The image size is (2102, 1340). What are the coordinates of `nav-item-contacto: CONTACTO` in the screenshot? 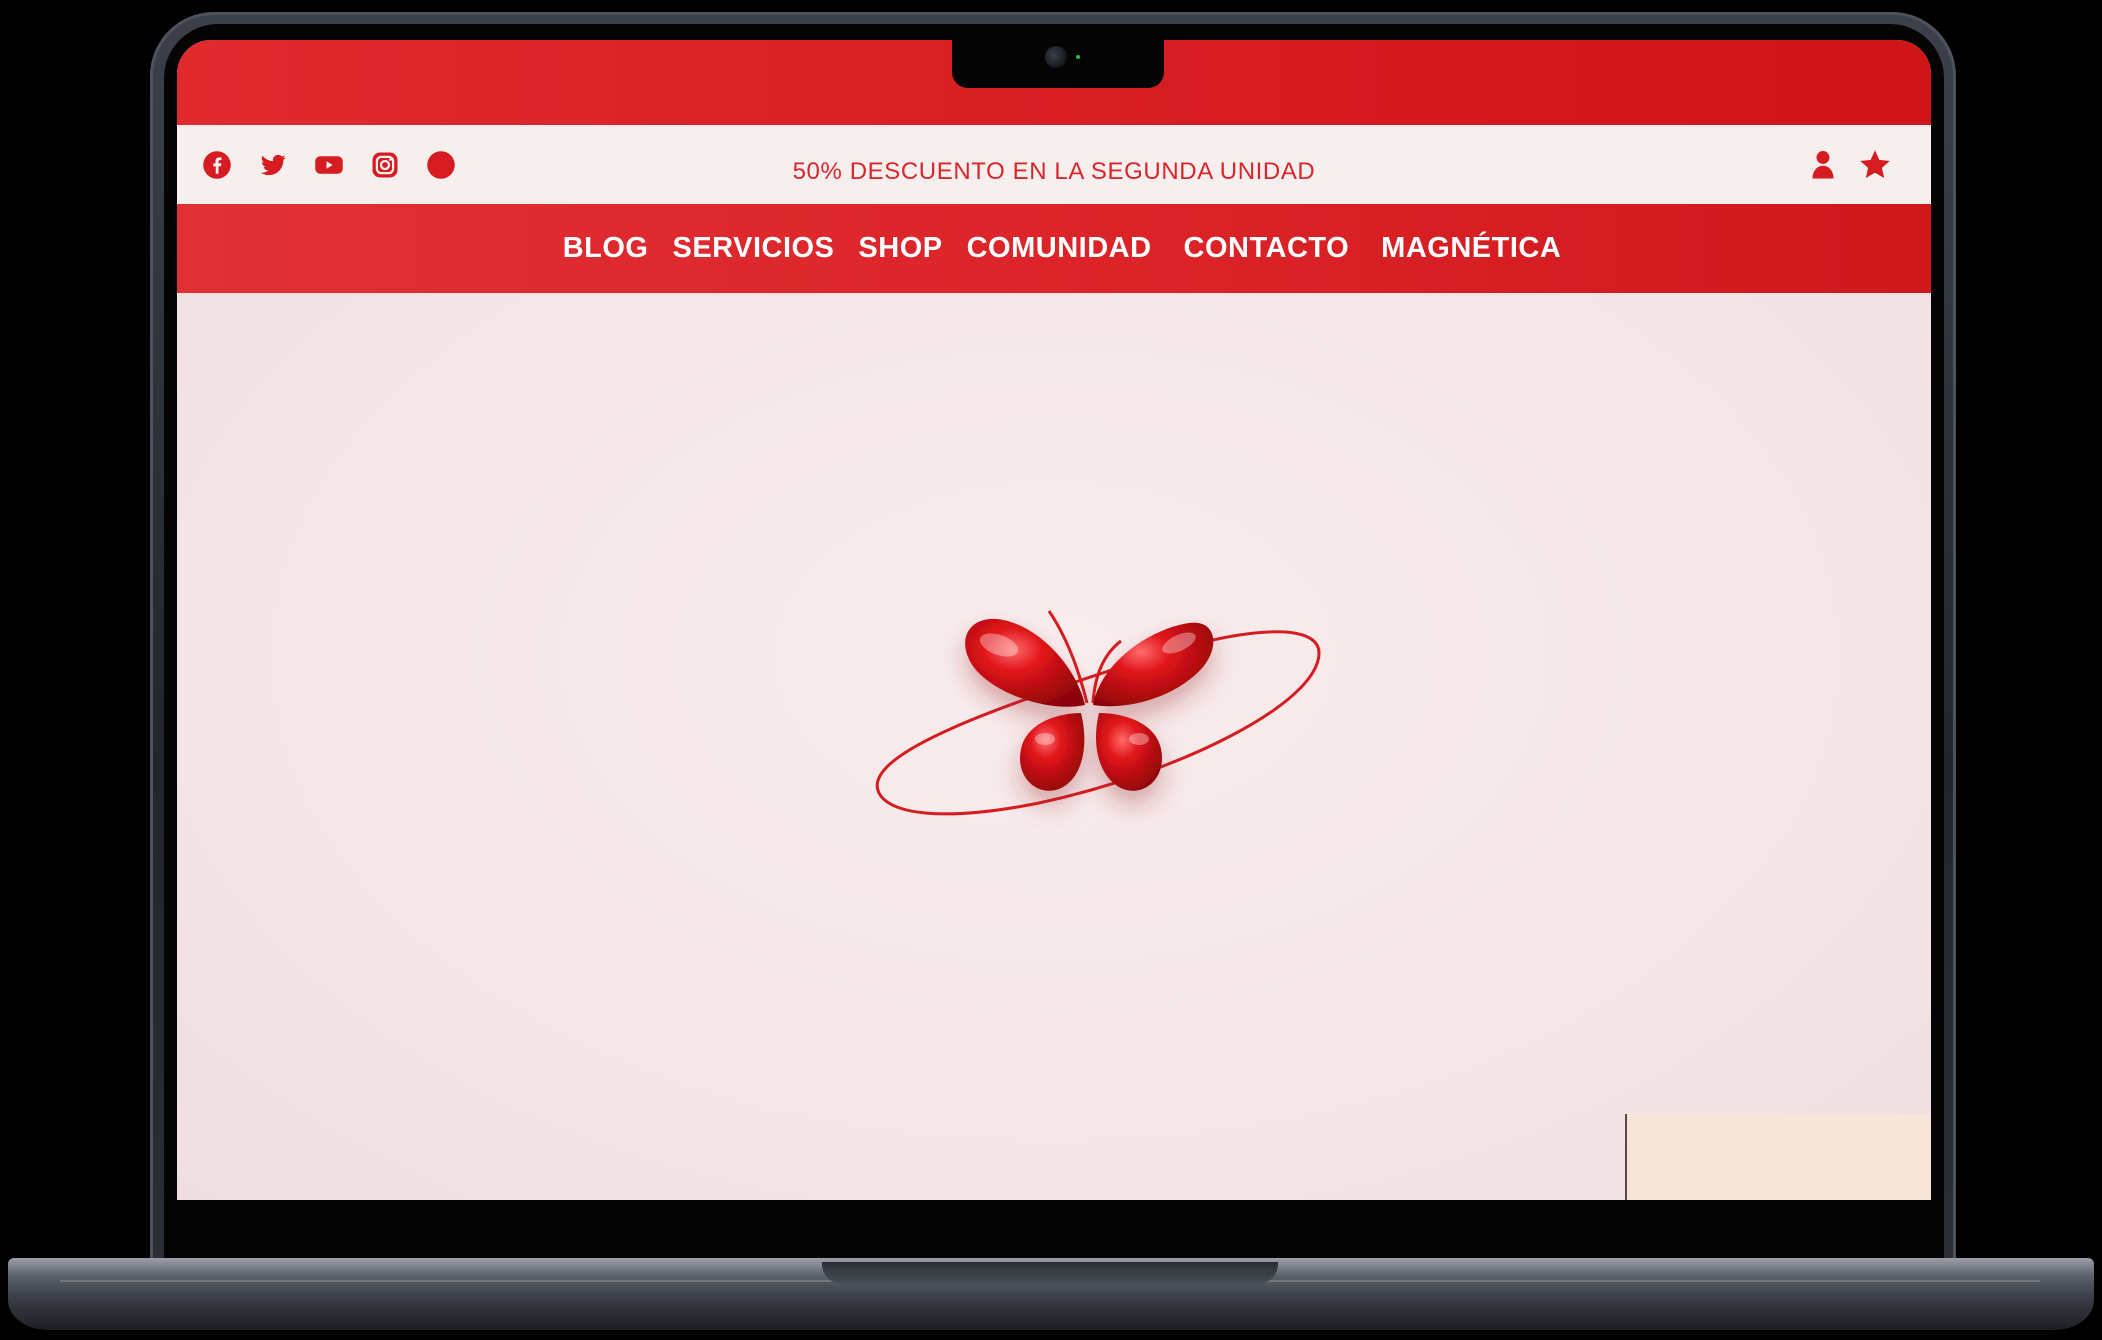 It's located at (1267, 248).